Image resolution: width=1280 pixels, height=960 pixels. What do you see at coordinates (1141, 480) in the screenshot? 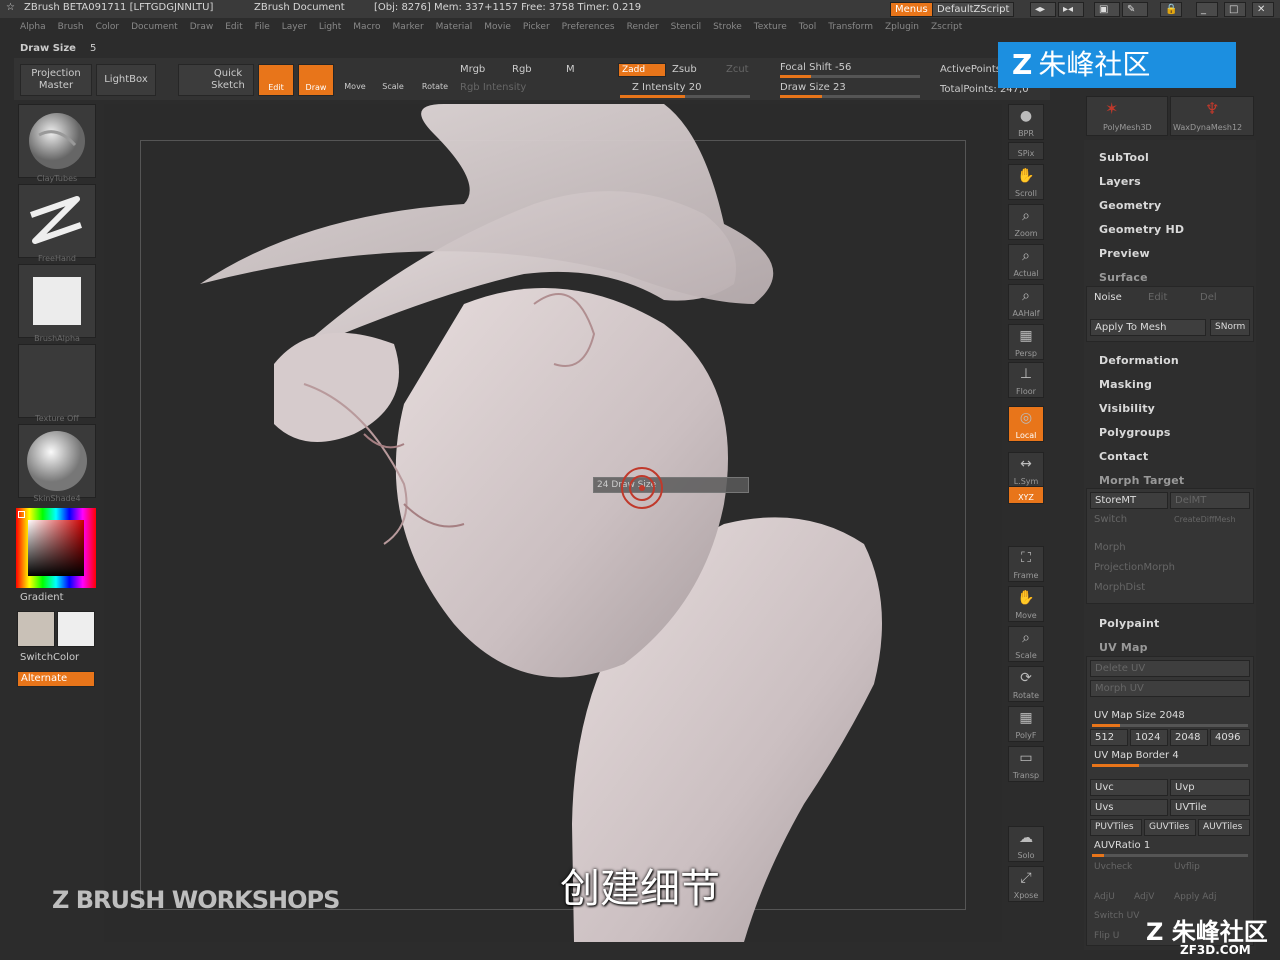
I see `morph-target-menu: Morph Target` at bounding box center [1141, 480].